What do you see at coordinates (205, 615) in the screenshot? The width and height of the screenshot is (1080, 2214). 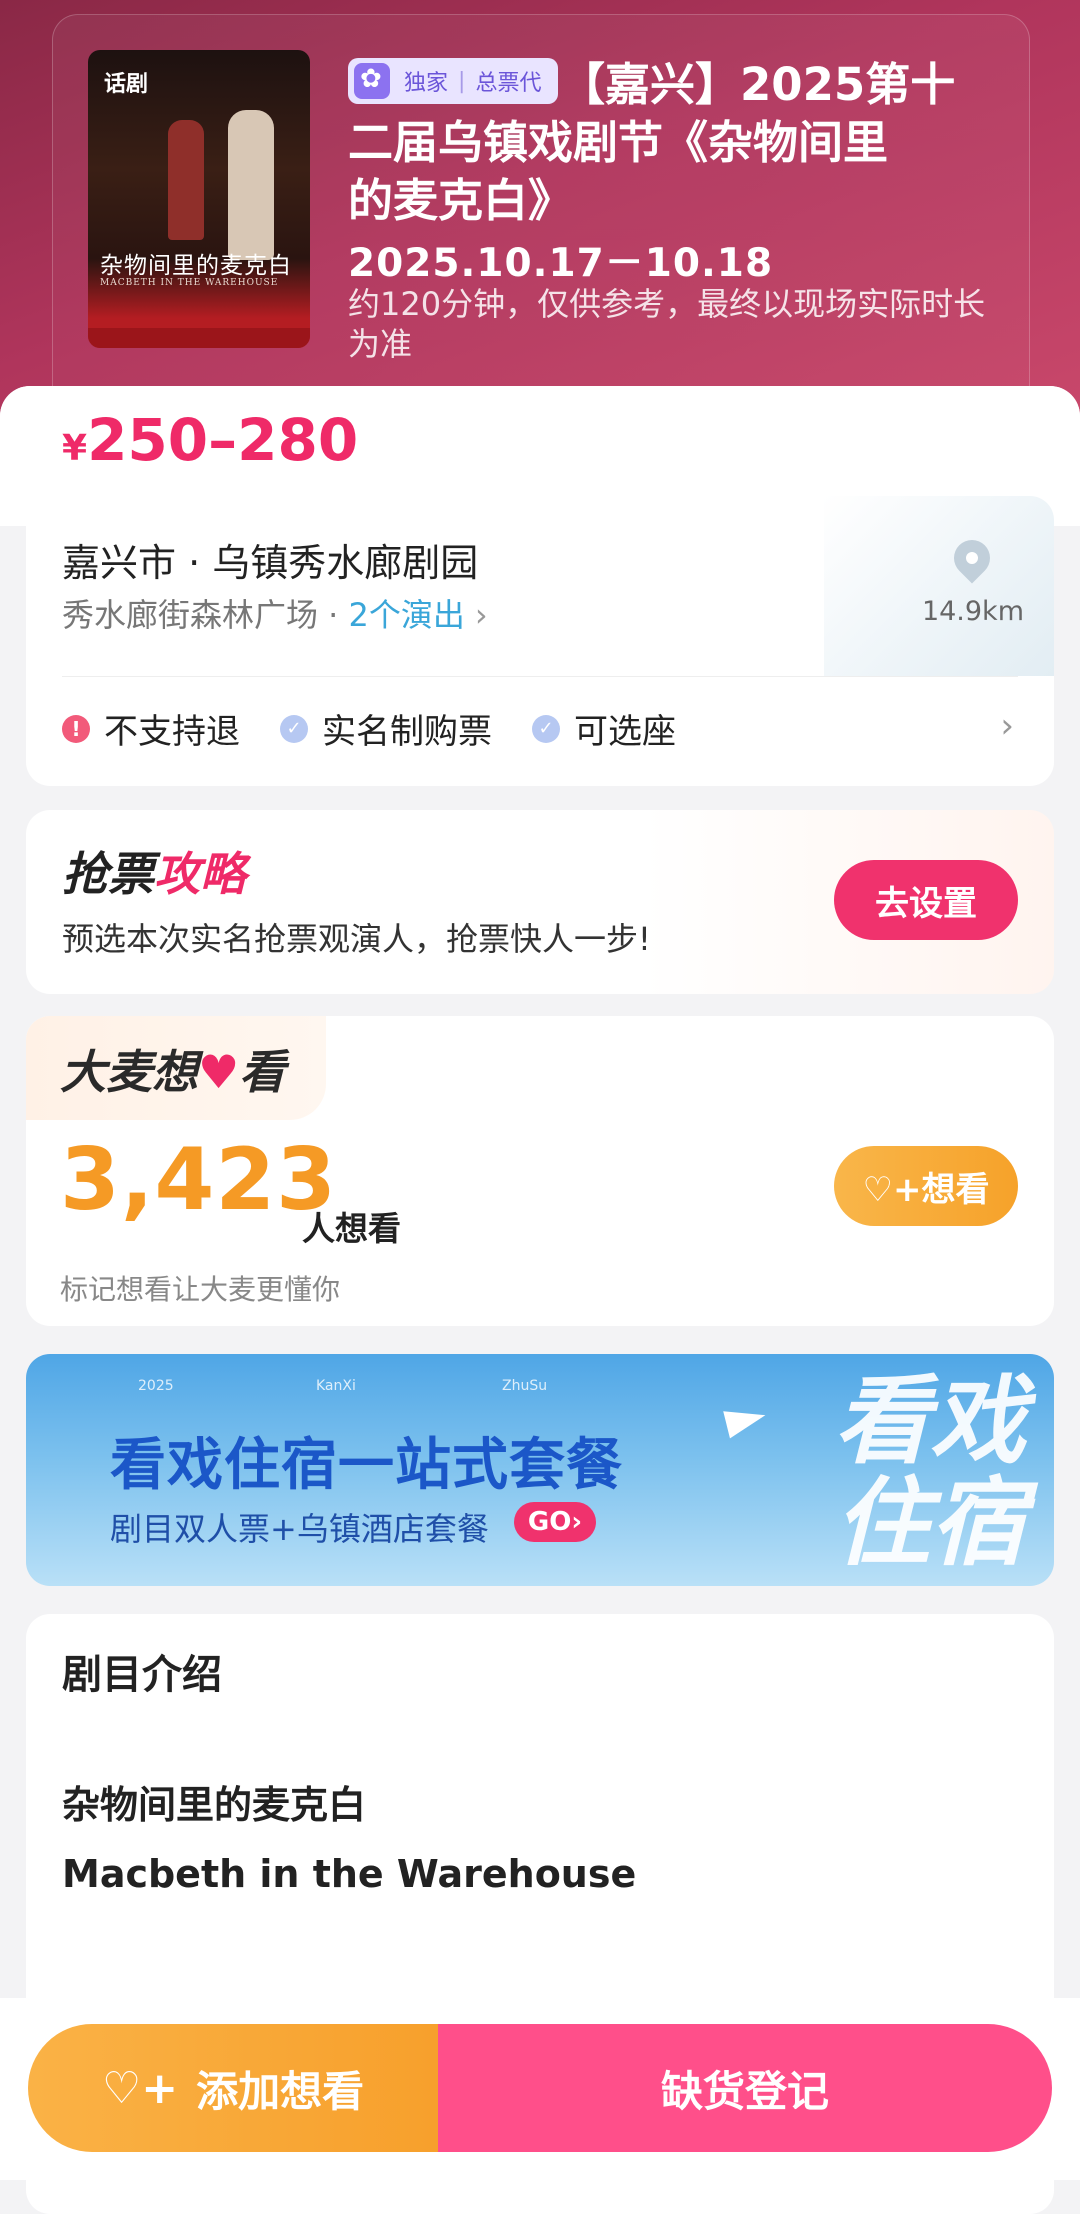 I see `venue-address-text: 秀水廊街森林广场 ·` at bounding box center [205, 615].